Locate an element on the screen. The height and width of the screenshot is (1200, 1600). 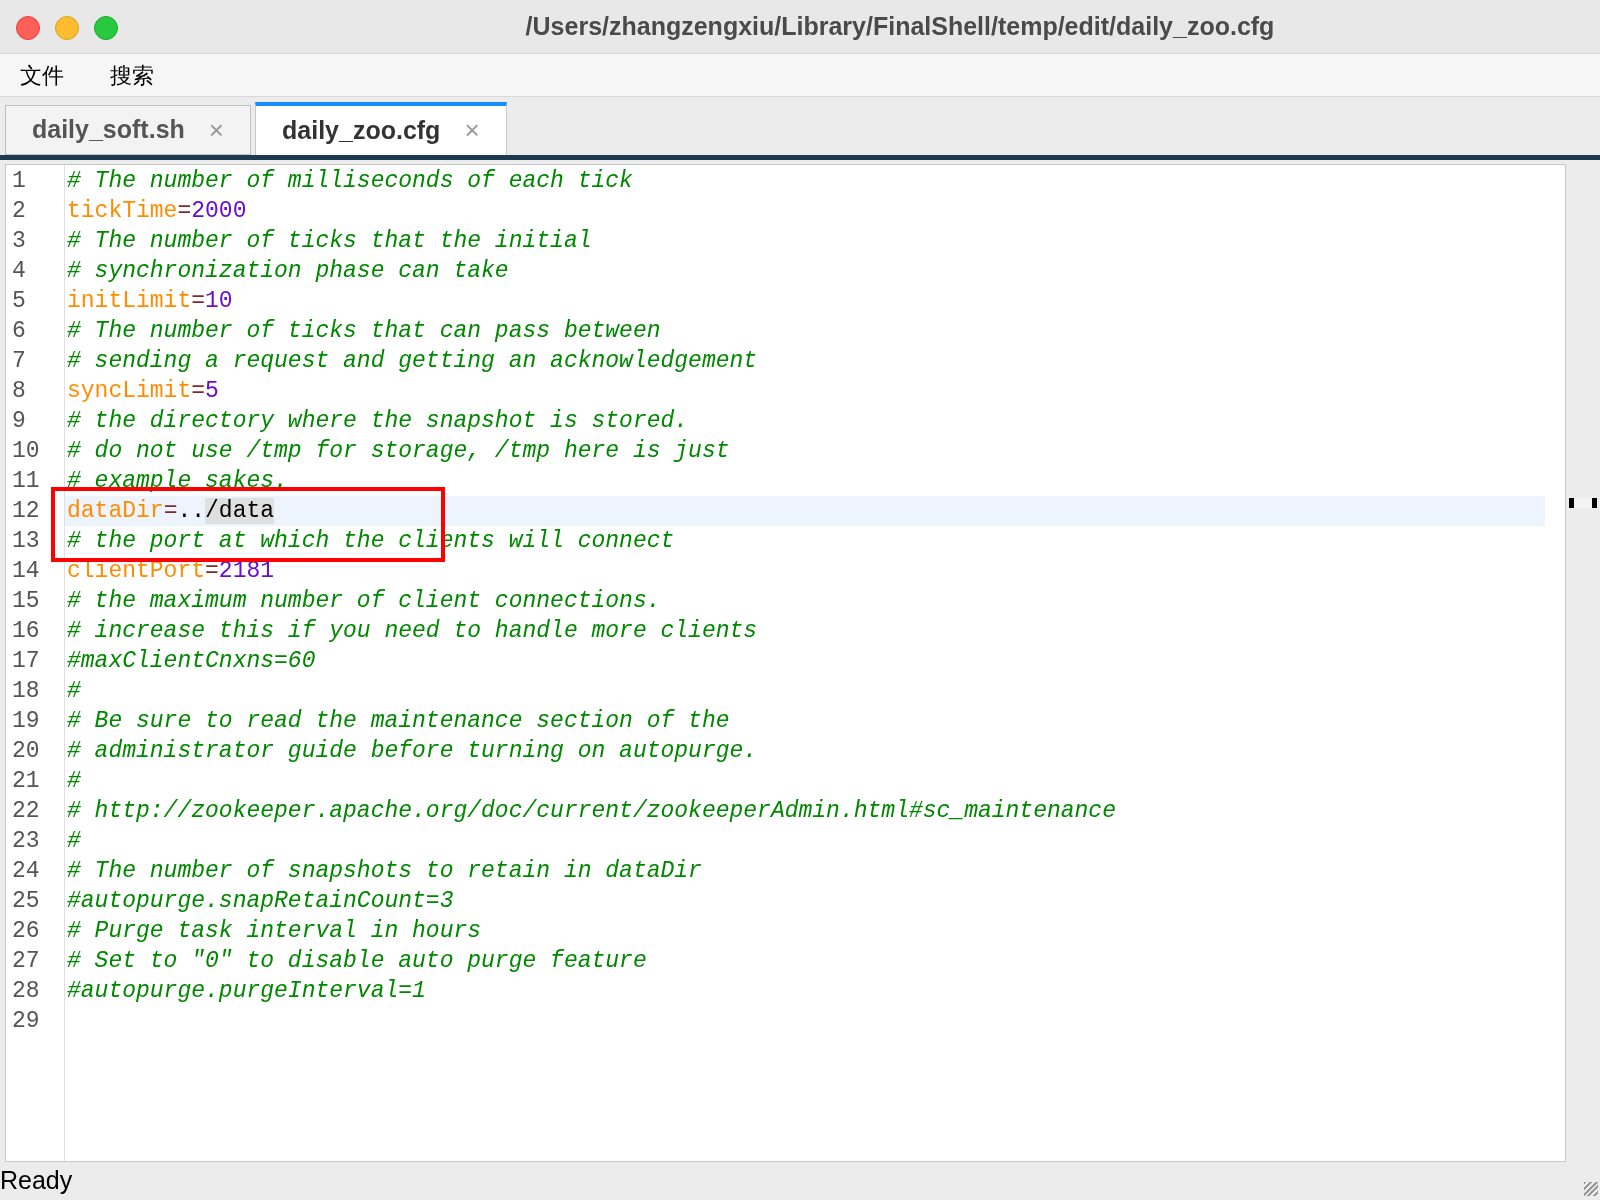
code-comment: # the maximum number of client connections. is located at coordinates (364, 601).